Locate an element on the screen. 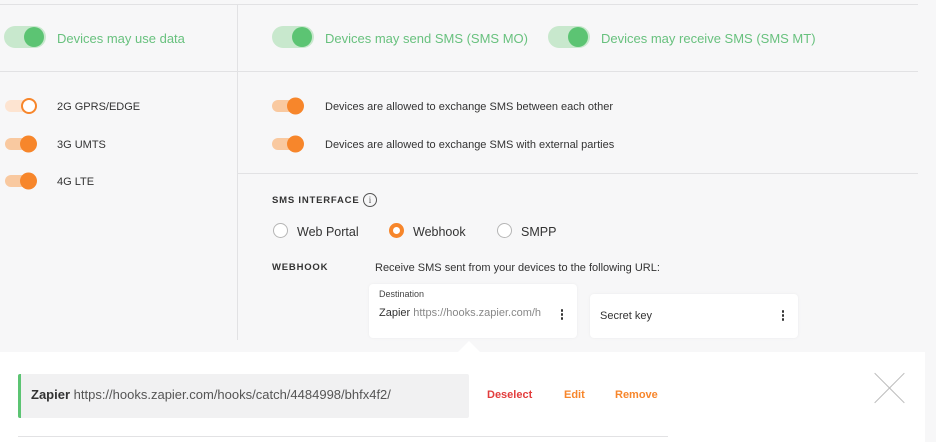  info-icon: i is located at coordinates (370, 200).